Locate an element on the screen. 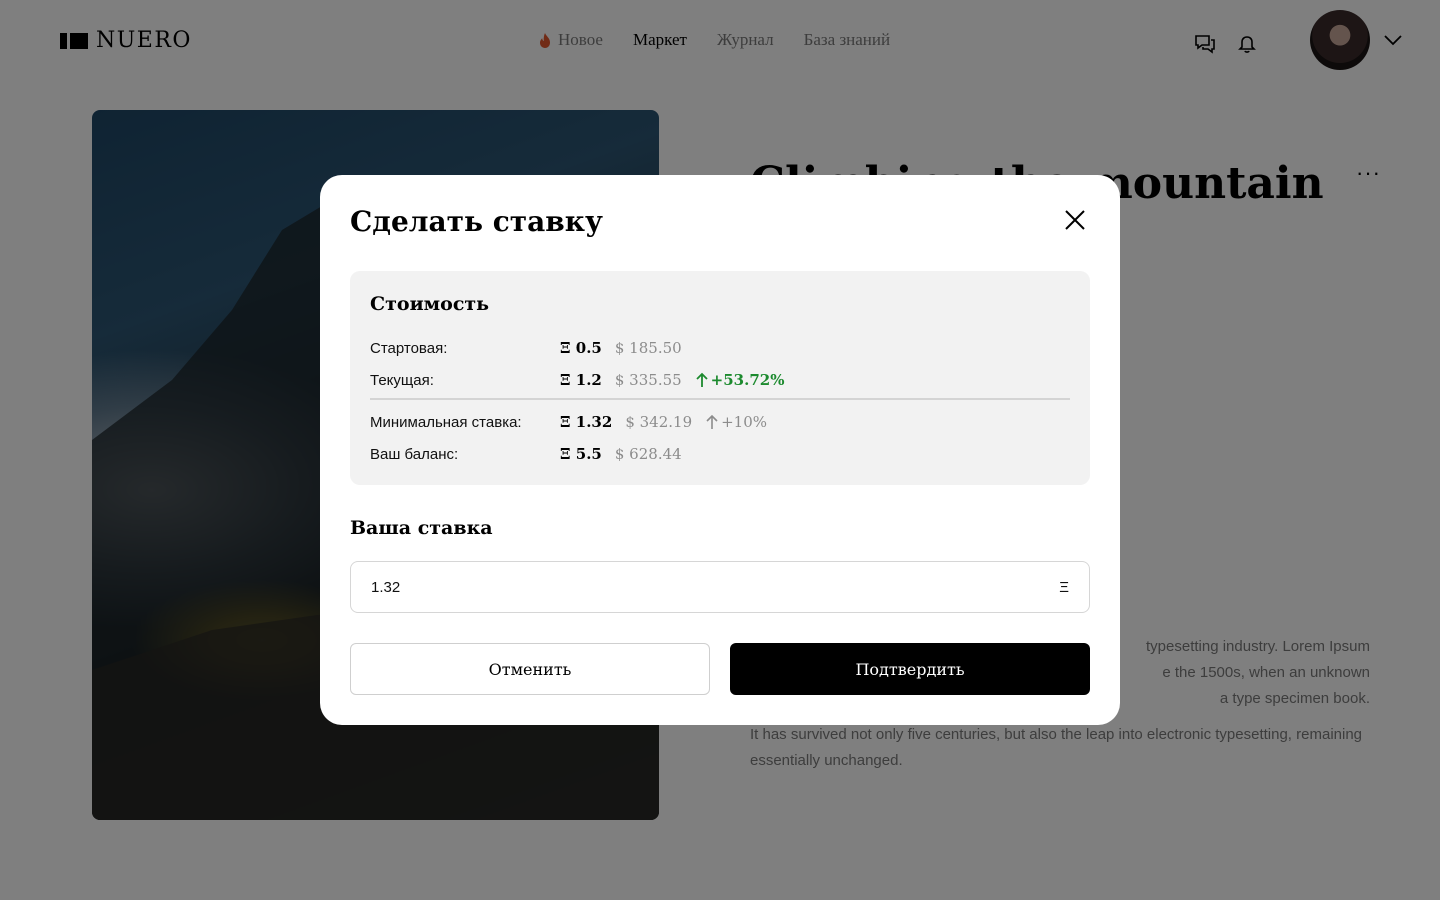 The width and height of the screenshot is (1440, 900). price-eth-value: Ξ 0.5 is located at coordinates (581, 348).